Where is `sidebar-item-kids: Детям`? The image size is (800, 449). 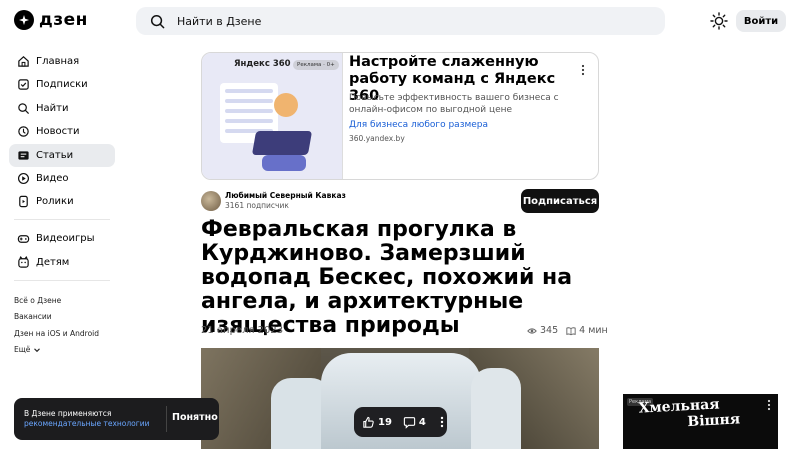
sidebar-item-kids: Детям is located at coordinates (62, 262).